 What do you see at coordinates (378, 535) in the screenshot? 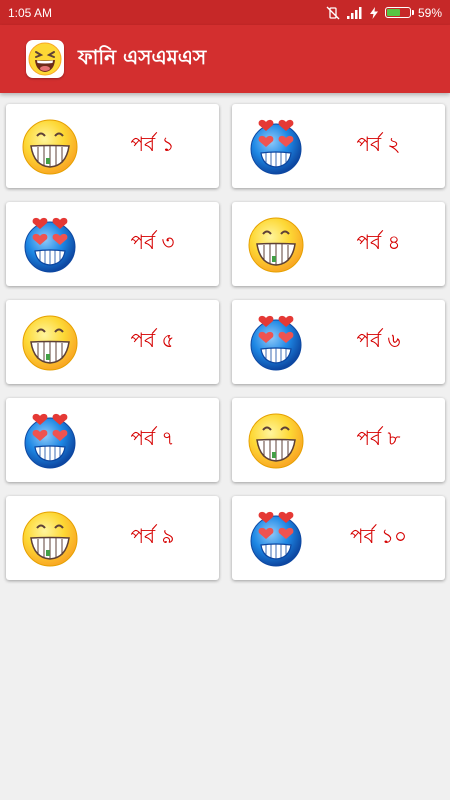
I see `episode-label: পর্ব ১০` at bounding box center [378, 535].